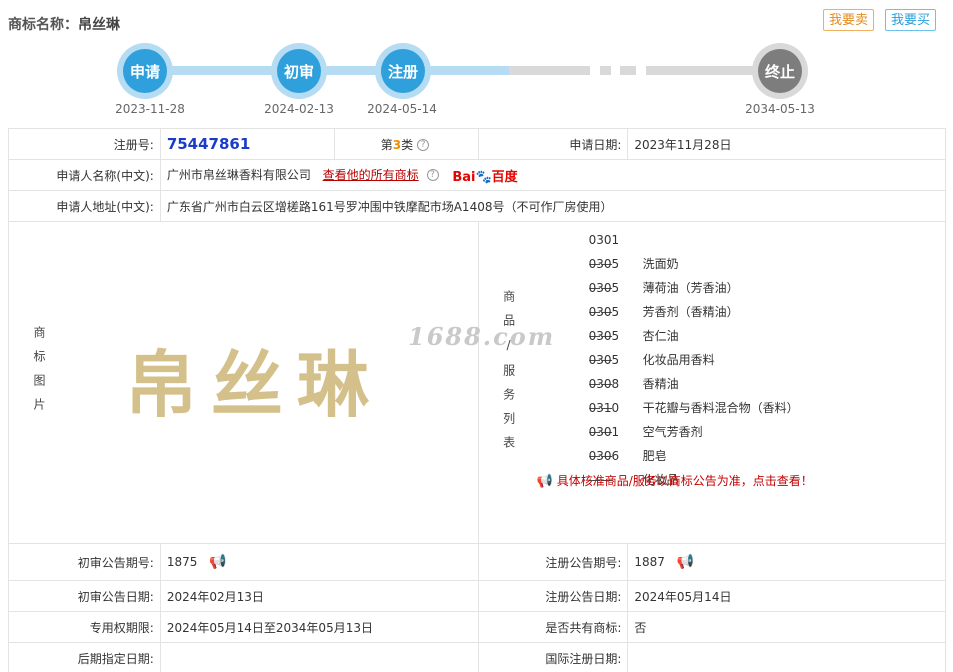 This screenshot has width=953, height=672. I want to click on sell-button: 我要卖, so click(849, 20).